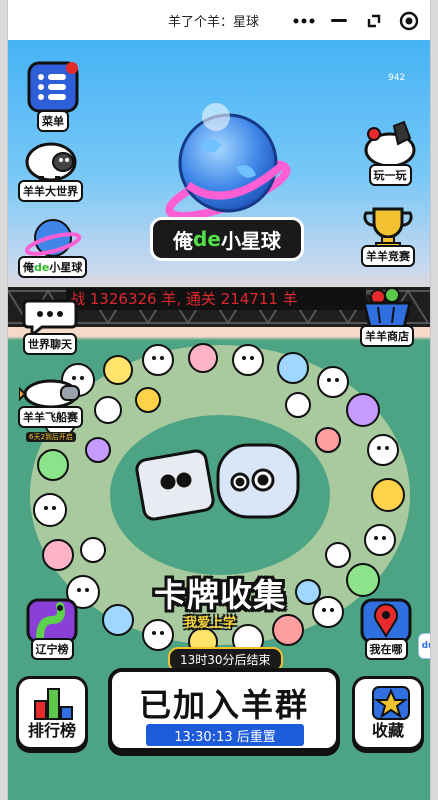 The width and height of the screenshot is (438, 800). I want to click on minimize-icon, so click(339, 21).